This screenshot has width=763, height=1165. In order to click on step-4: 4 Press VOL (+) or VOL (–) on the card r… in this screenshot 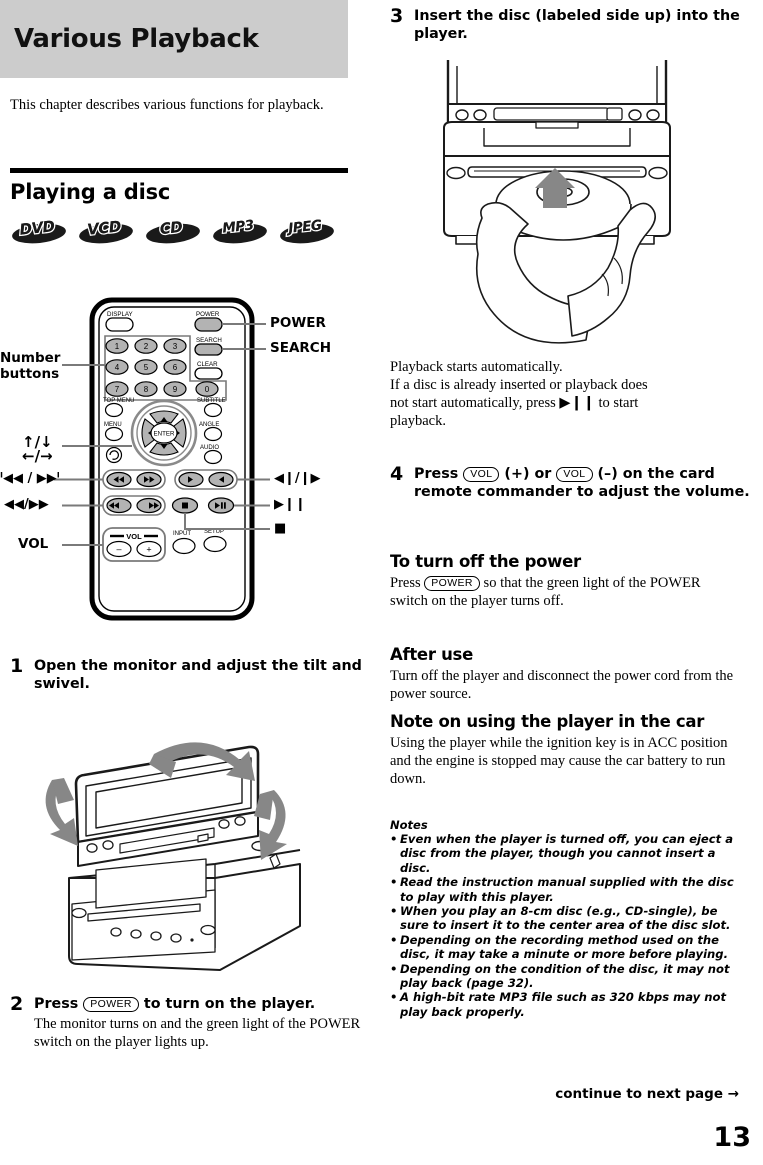, I will do `click(574, 482)`.